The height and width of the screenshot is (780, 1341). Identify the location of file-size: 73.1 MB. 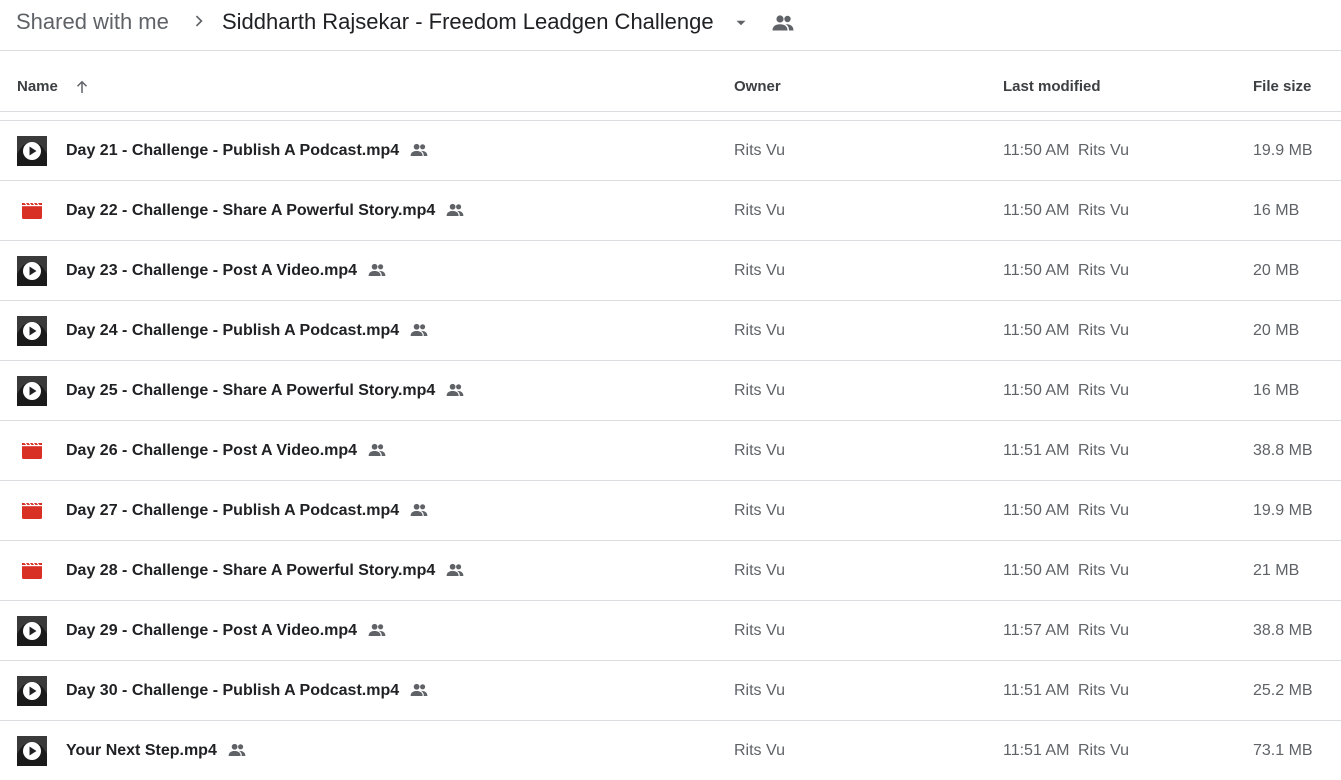
(1283, 750).